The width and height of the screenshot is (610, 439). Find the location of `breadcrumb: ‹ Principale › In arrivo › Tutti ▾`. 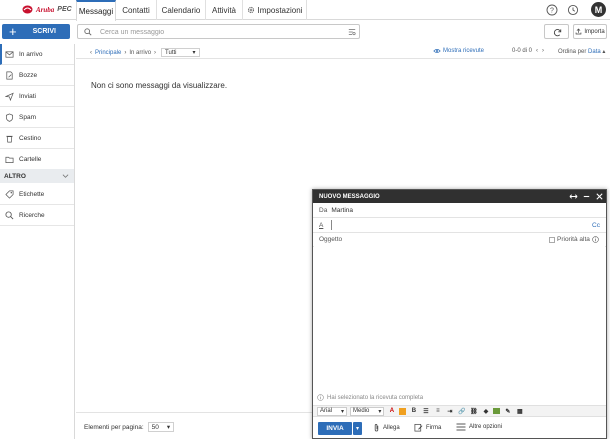

breadcrumb: ‹ Principale › In arrivo › Tutti ▾ is located at coordinates (145, 52).